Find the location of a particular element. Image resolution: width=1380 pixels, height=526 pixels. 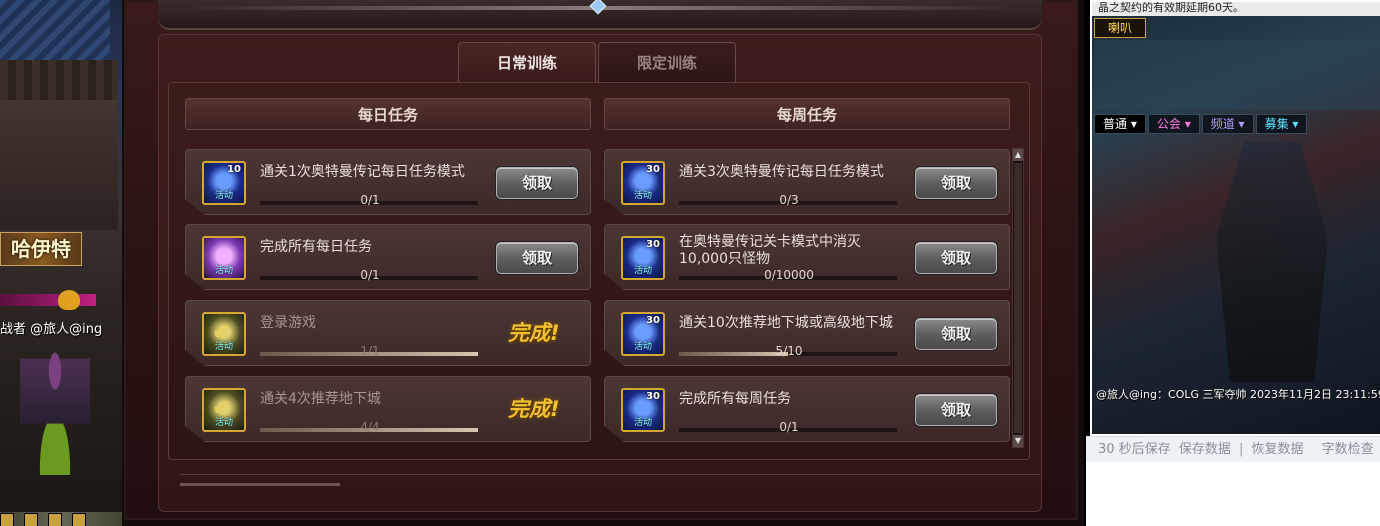

editor-area: 30 秒后保存 保存数据 | 恢复数据 字数检查 is located at coordinates (1233, 481).